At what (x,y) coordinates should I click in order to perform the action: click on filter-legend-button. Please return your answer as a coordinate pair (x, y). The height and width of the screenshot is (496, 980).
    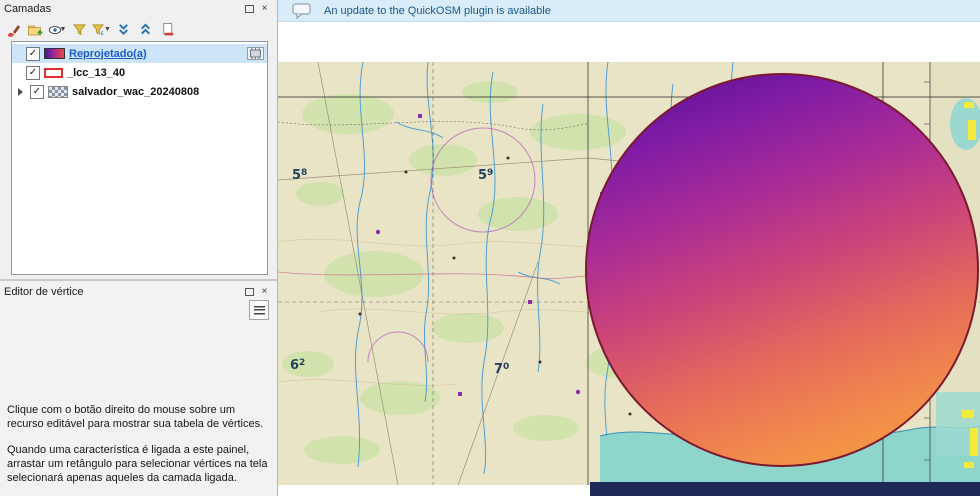
    Looking at the image, I should click on (79, 29).